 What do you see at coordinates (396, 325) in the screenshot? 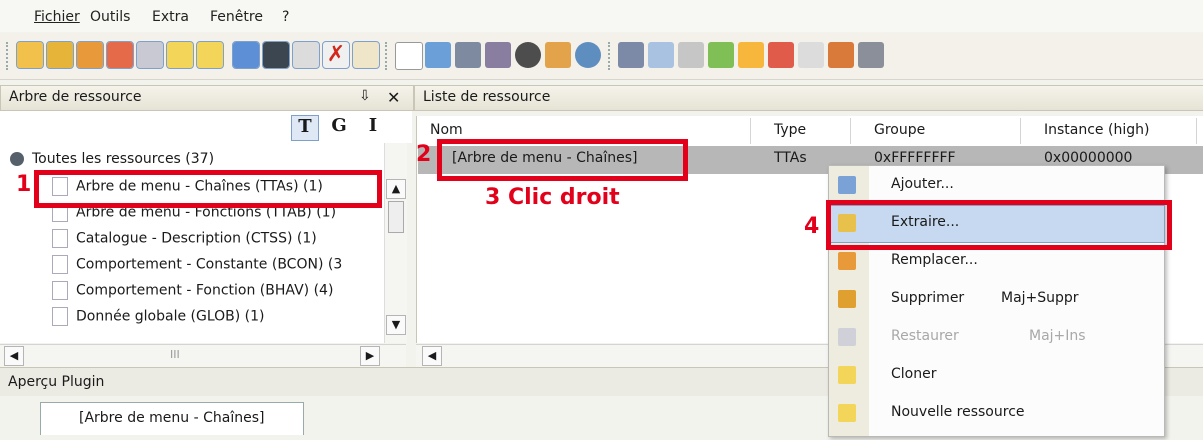
I see `scroll-down-icon: ▼` at bounding box center [396, 325].